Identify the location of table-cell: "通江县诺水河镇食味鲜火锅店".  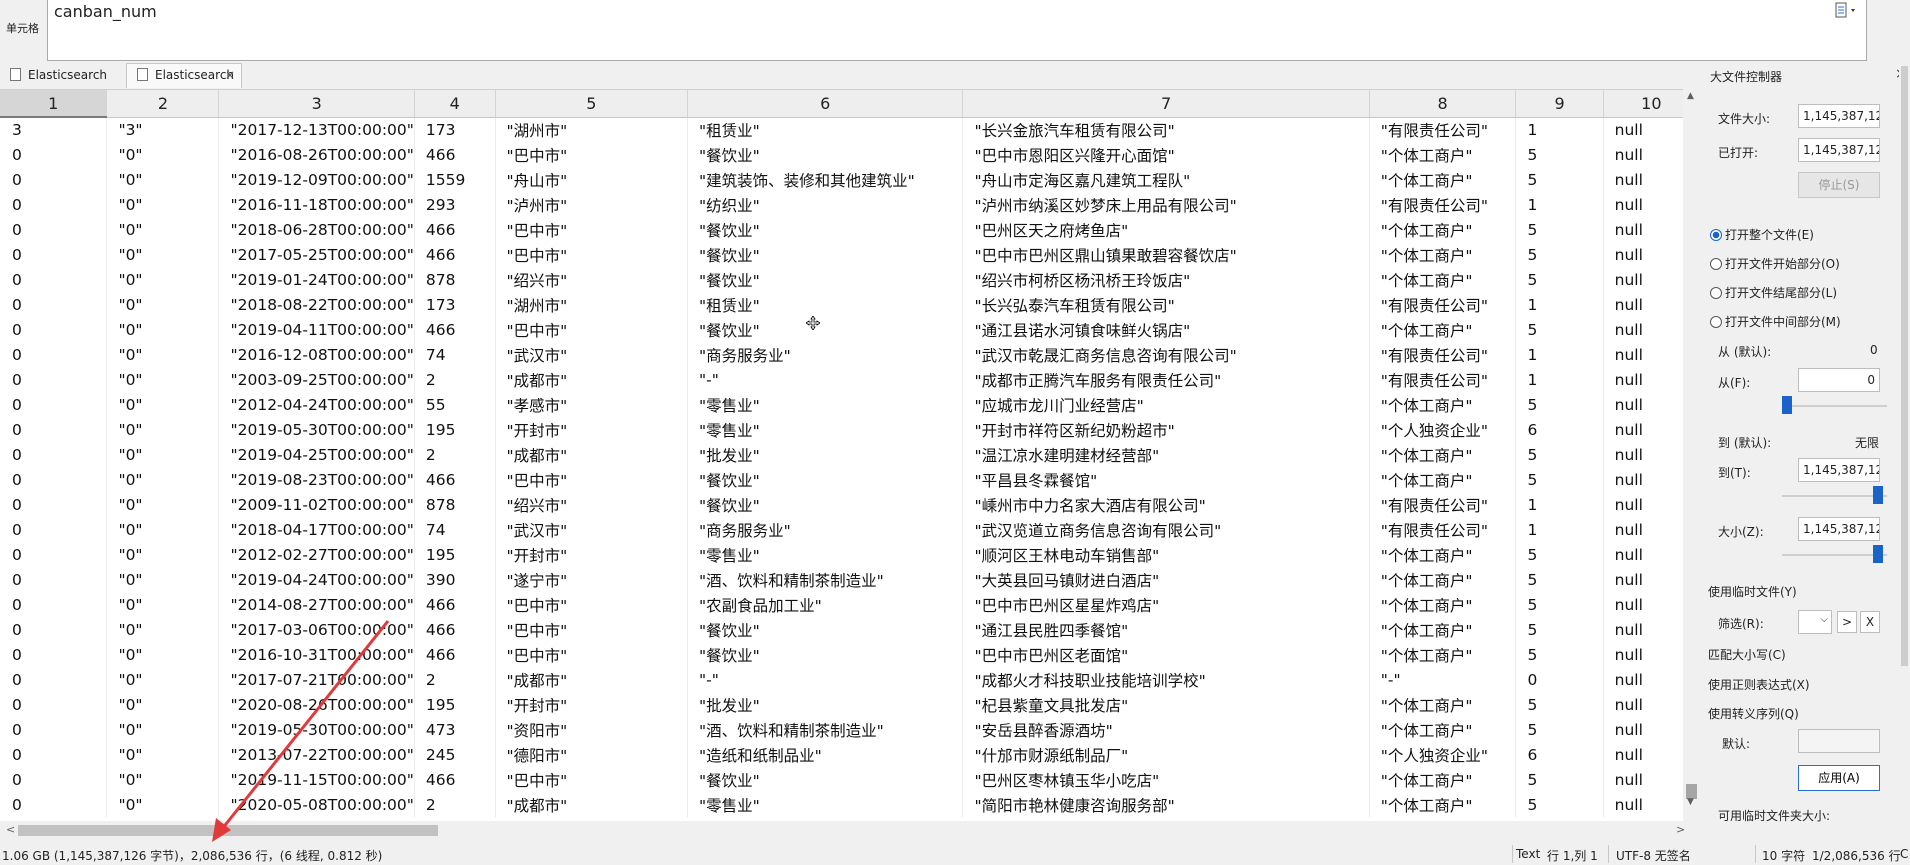
(1166, 329).